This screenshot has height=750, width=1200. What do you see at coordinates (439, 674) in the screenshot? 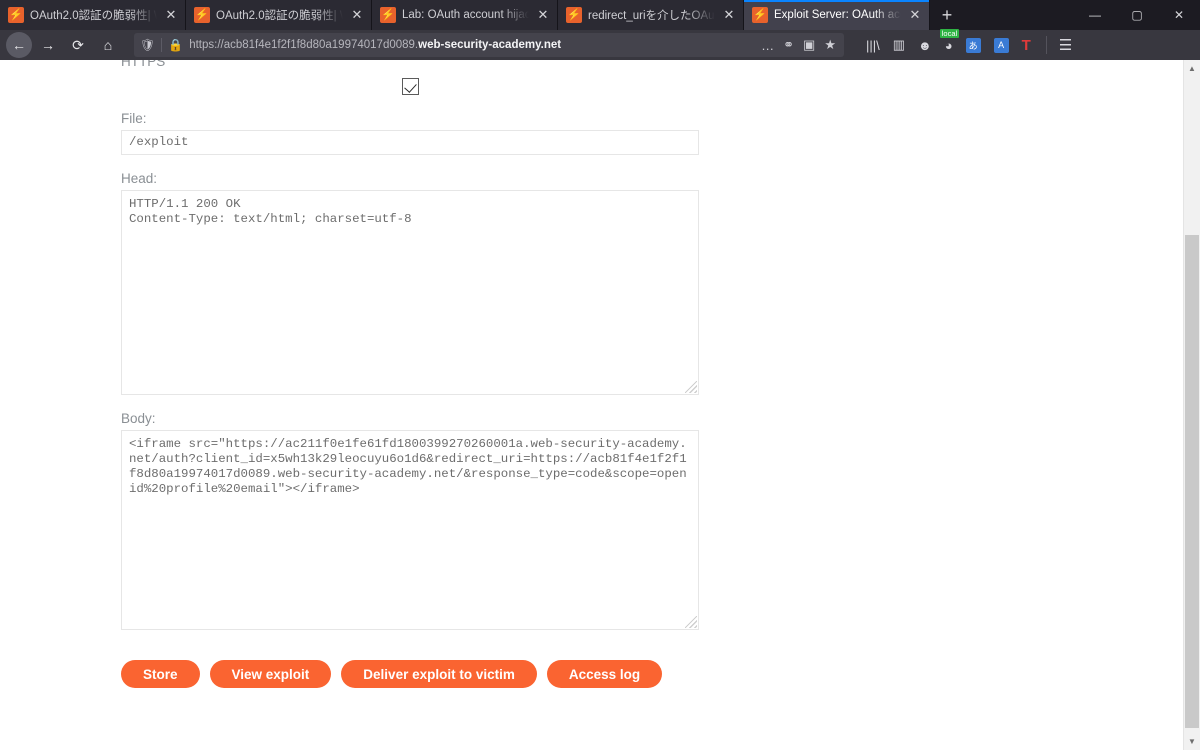
I see `deliver-exploit-button: Deliver exploit to victim` at bounding box center [439, 674].